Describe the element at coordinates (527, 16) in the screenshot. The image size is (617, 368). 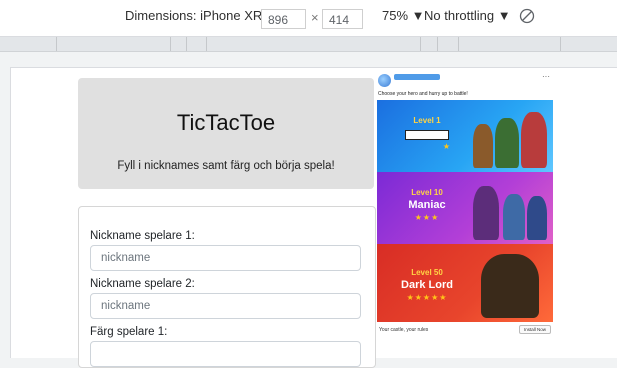
I see `rotate-icon` at that location.